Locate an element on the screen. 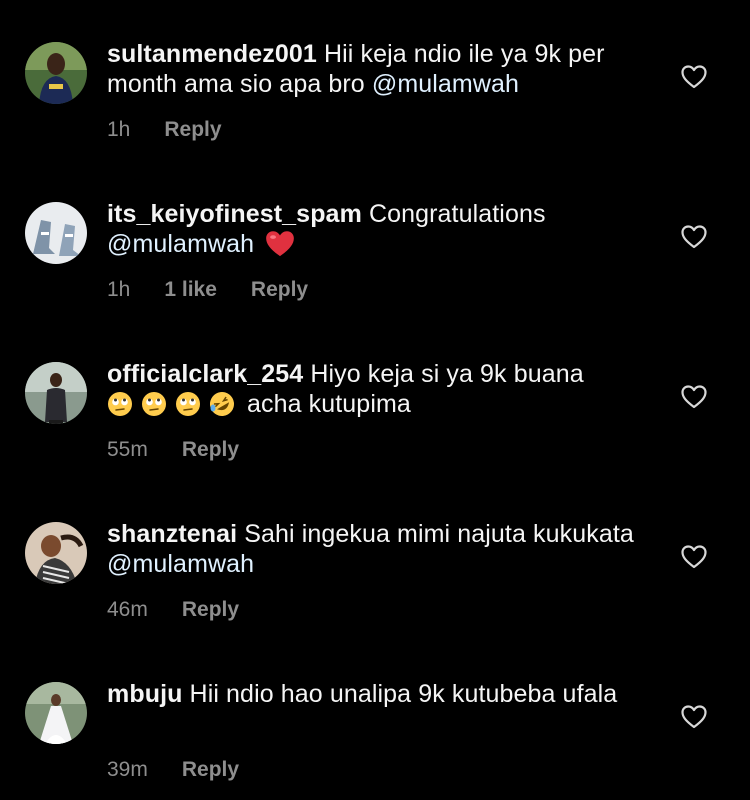 The width and height of the screenshot is (750, 800). comment-meta: 1h 1 like Reply is located at coordinates (207, 290).